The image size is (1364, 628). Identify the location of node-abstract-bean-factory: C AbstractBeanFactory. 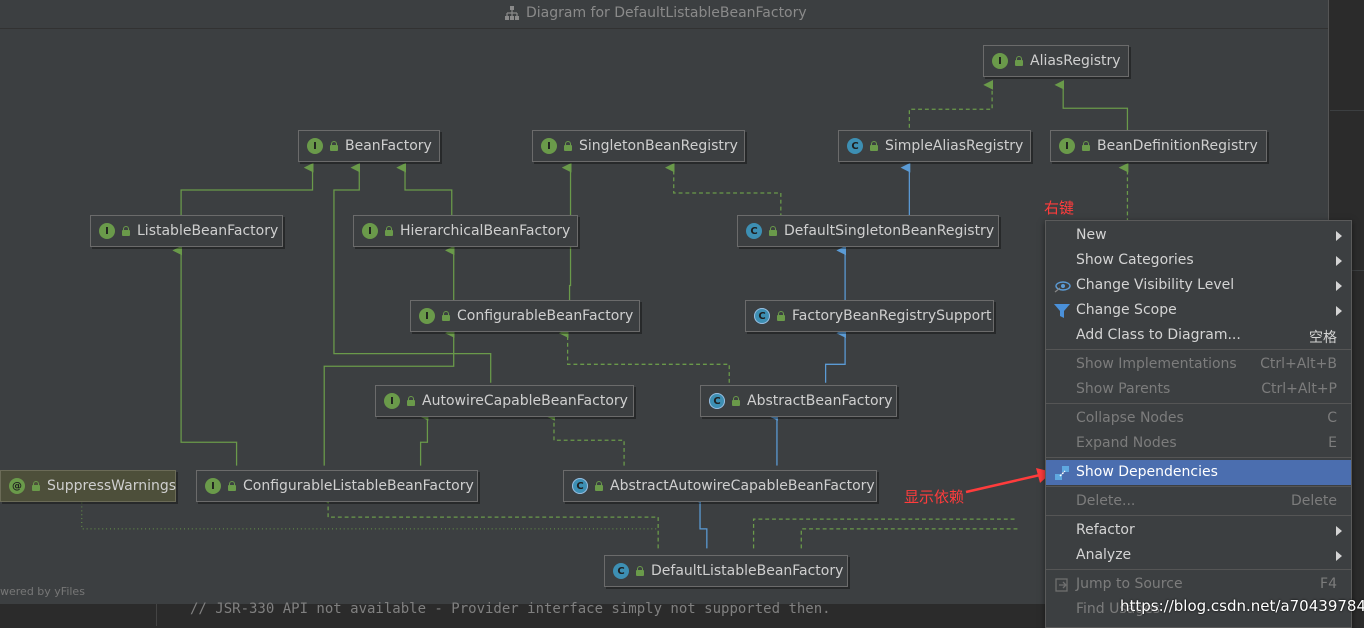
(798, 401).